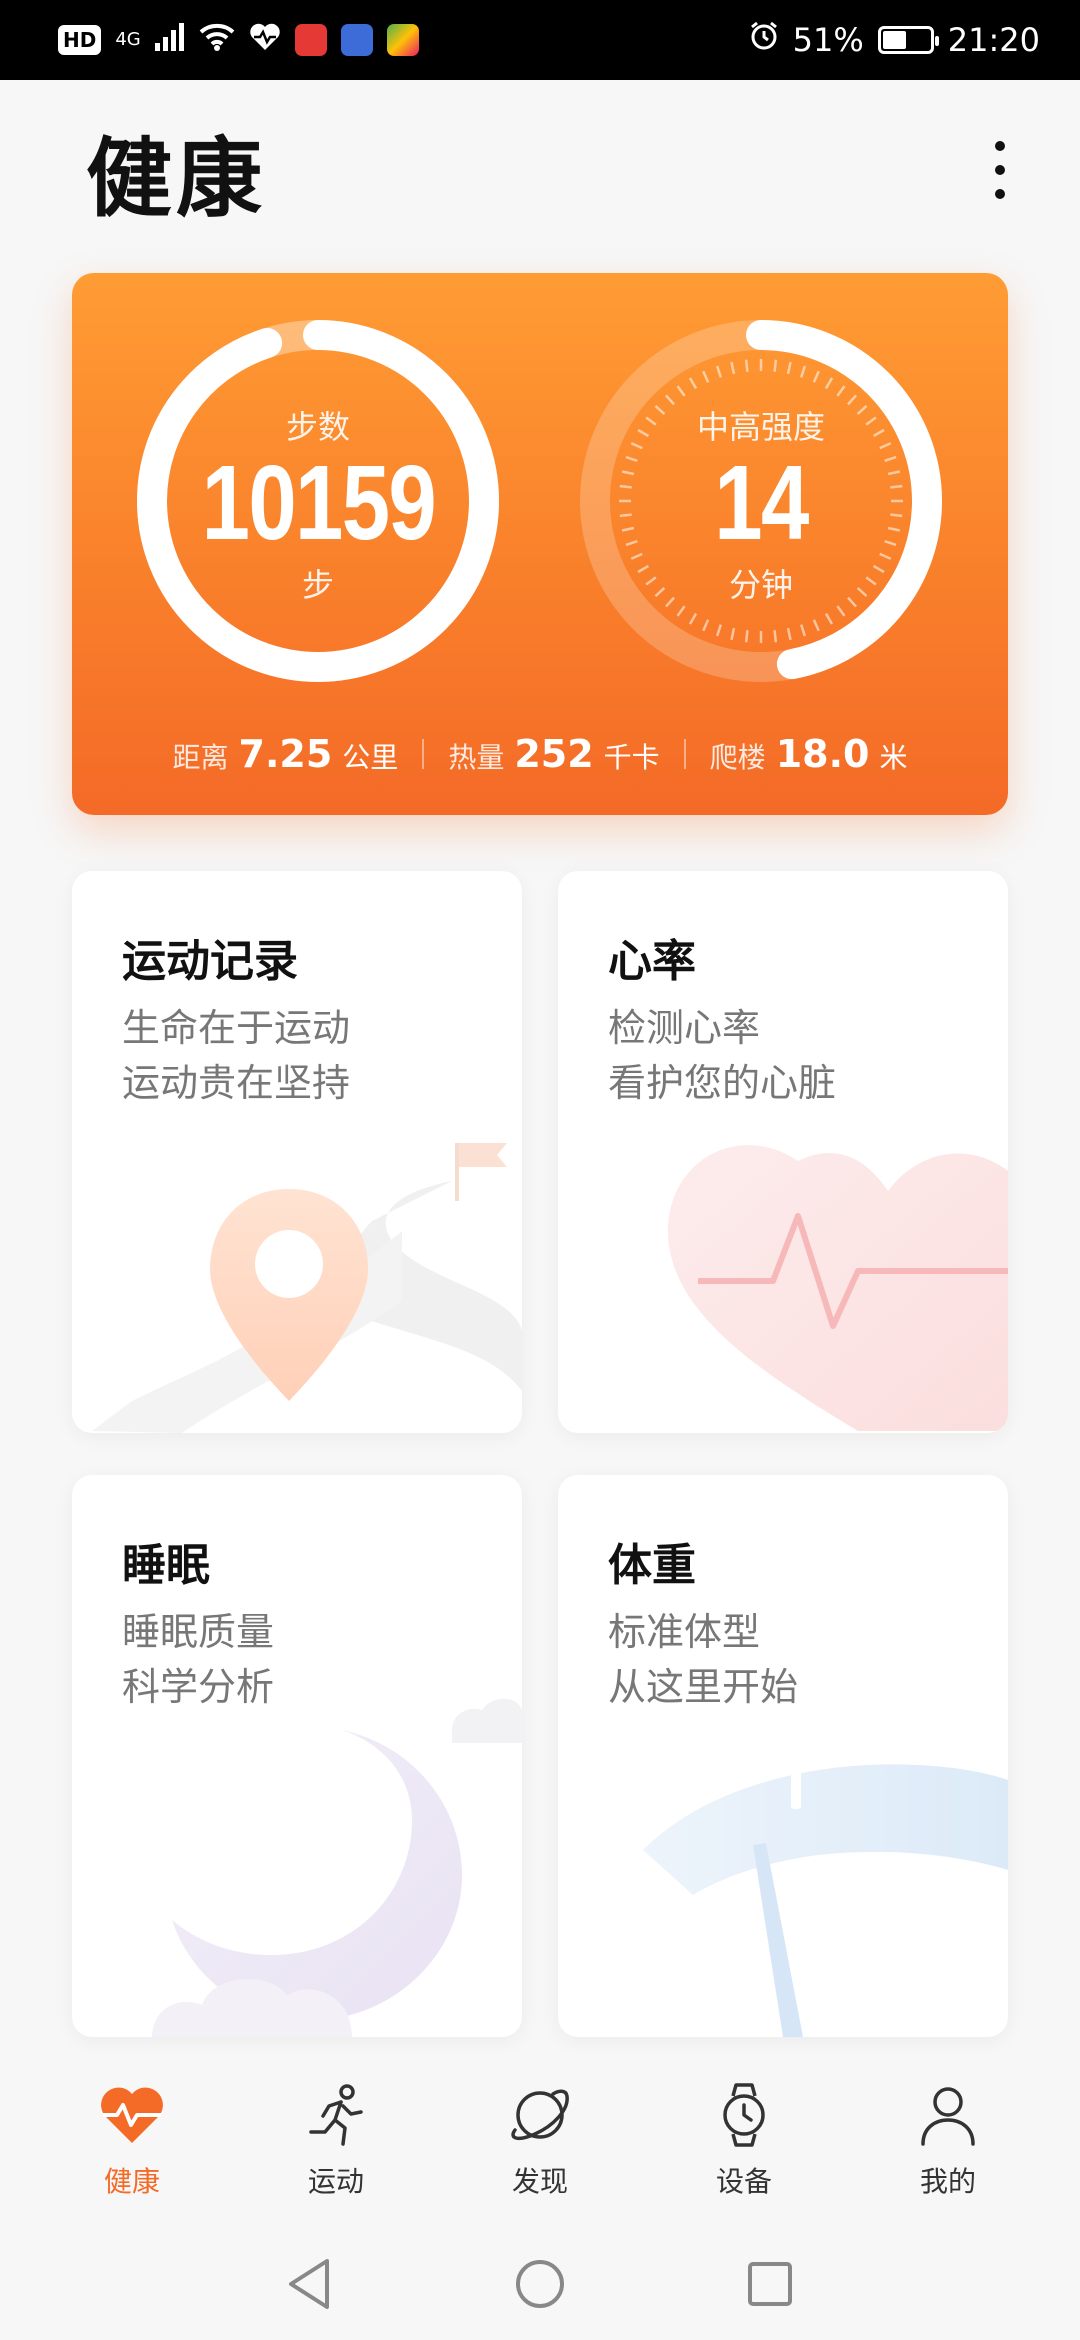 The height and width of the screenshot is (2340, 1080). I want to click on person-icon, so click(948, 2115).